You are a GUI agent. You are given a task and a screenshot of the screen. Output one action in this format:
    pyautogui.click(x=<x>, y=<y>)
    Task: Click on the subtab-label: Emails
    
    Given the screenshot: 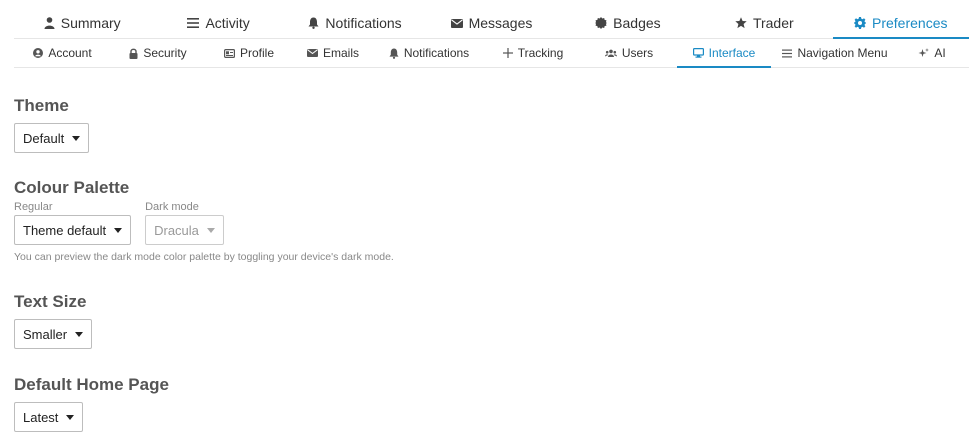 What is the action you would take?
    pyautogui.click(x=340, y=53)
    